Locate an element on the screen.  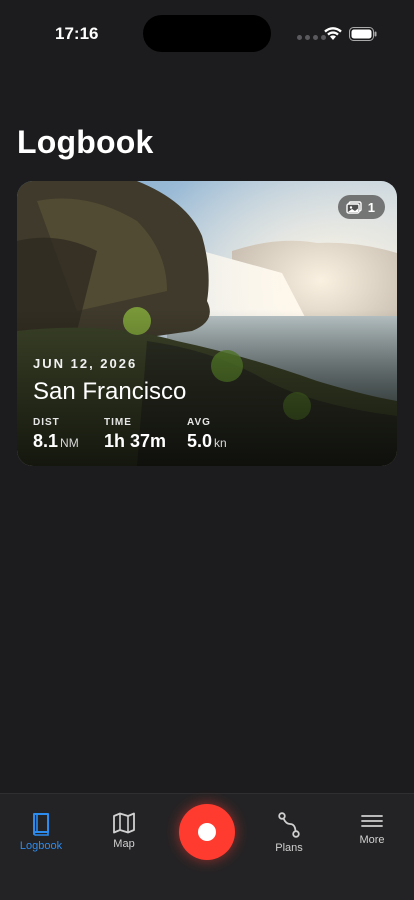
tab-logbook: Logbook is located at coordinates (41, 832).